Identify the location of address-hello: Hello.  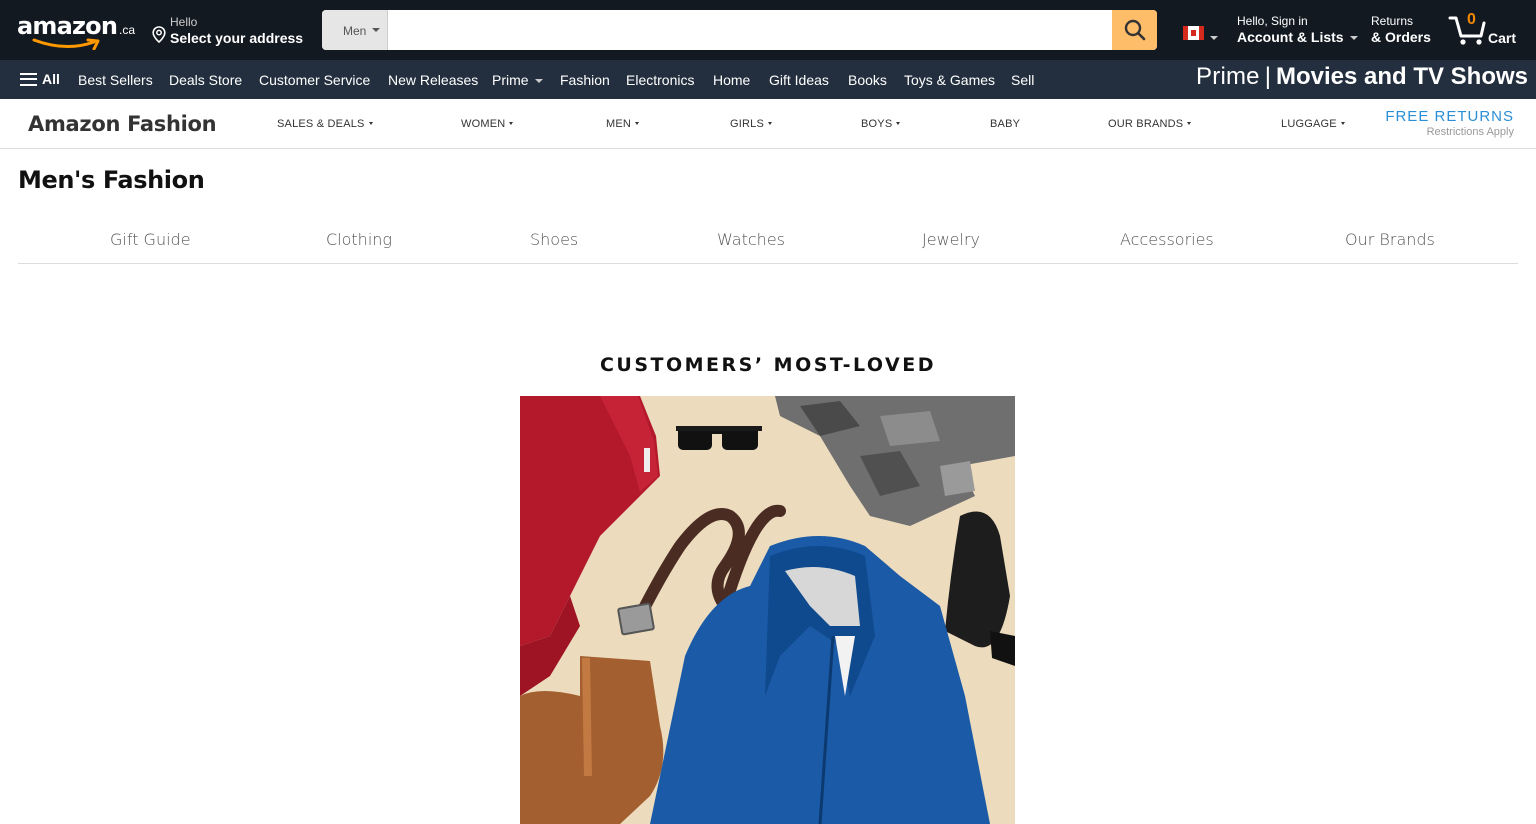
(184, 22).